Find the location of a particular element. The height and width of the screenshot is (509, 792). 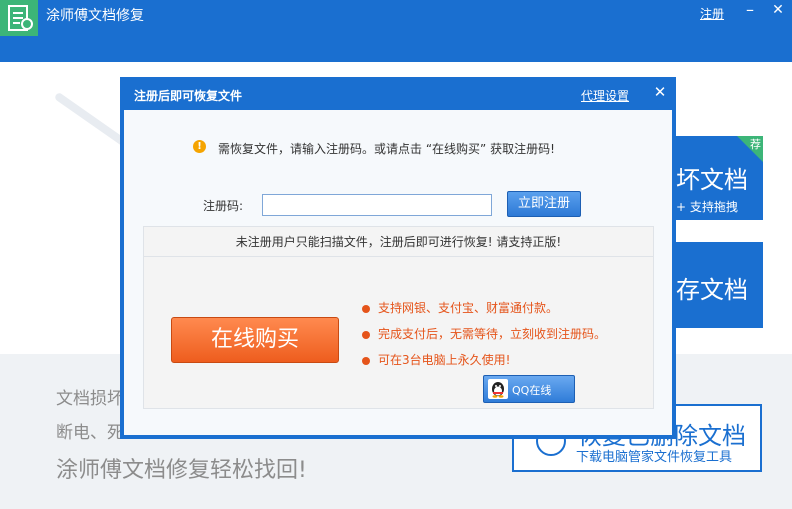

feature-text: 完成支付后，无需等待，立刻收到注册码。 is located at coordinates (492, 334).